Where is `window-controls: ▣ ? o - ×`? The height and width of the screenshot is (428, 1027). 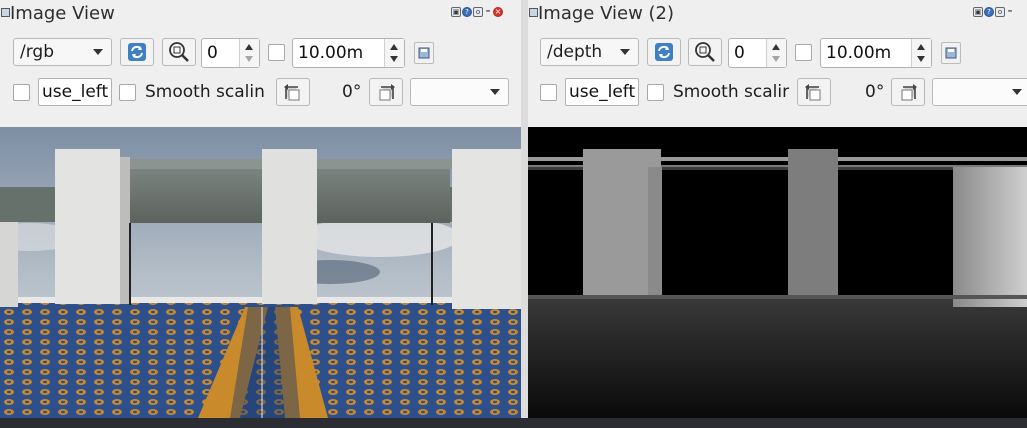
window-controls: ▣ ? o - × is located at coordinates (477, 11).